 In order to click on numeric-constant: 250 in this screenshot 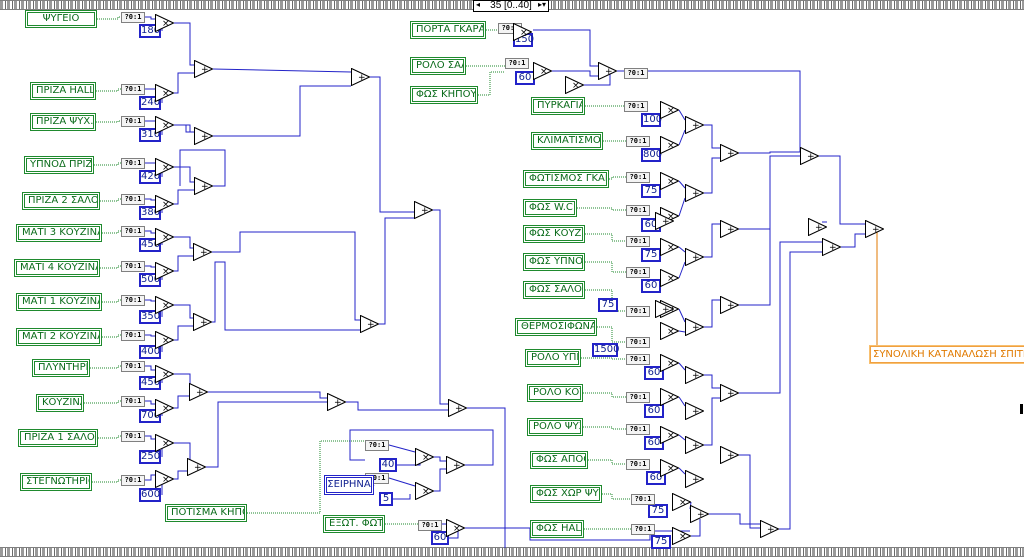, I will do `click(150, 457)`.